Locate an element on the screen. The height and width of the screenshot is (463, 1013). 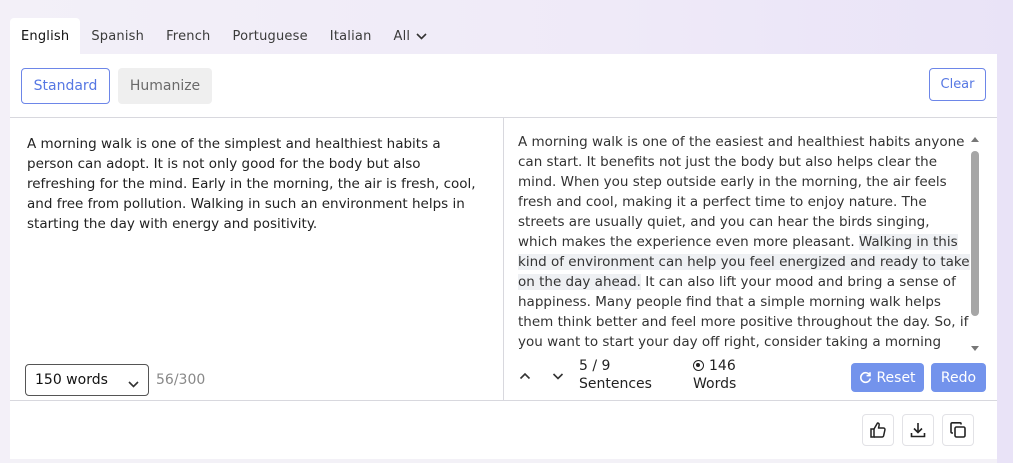
word-limit-value: 150 words is located at coordinates (71, 380).